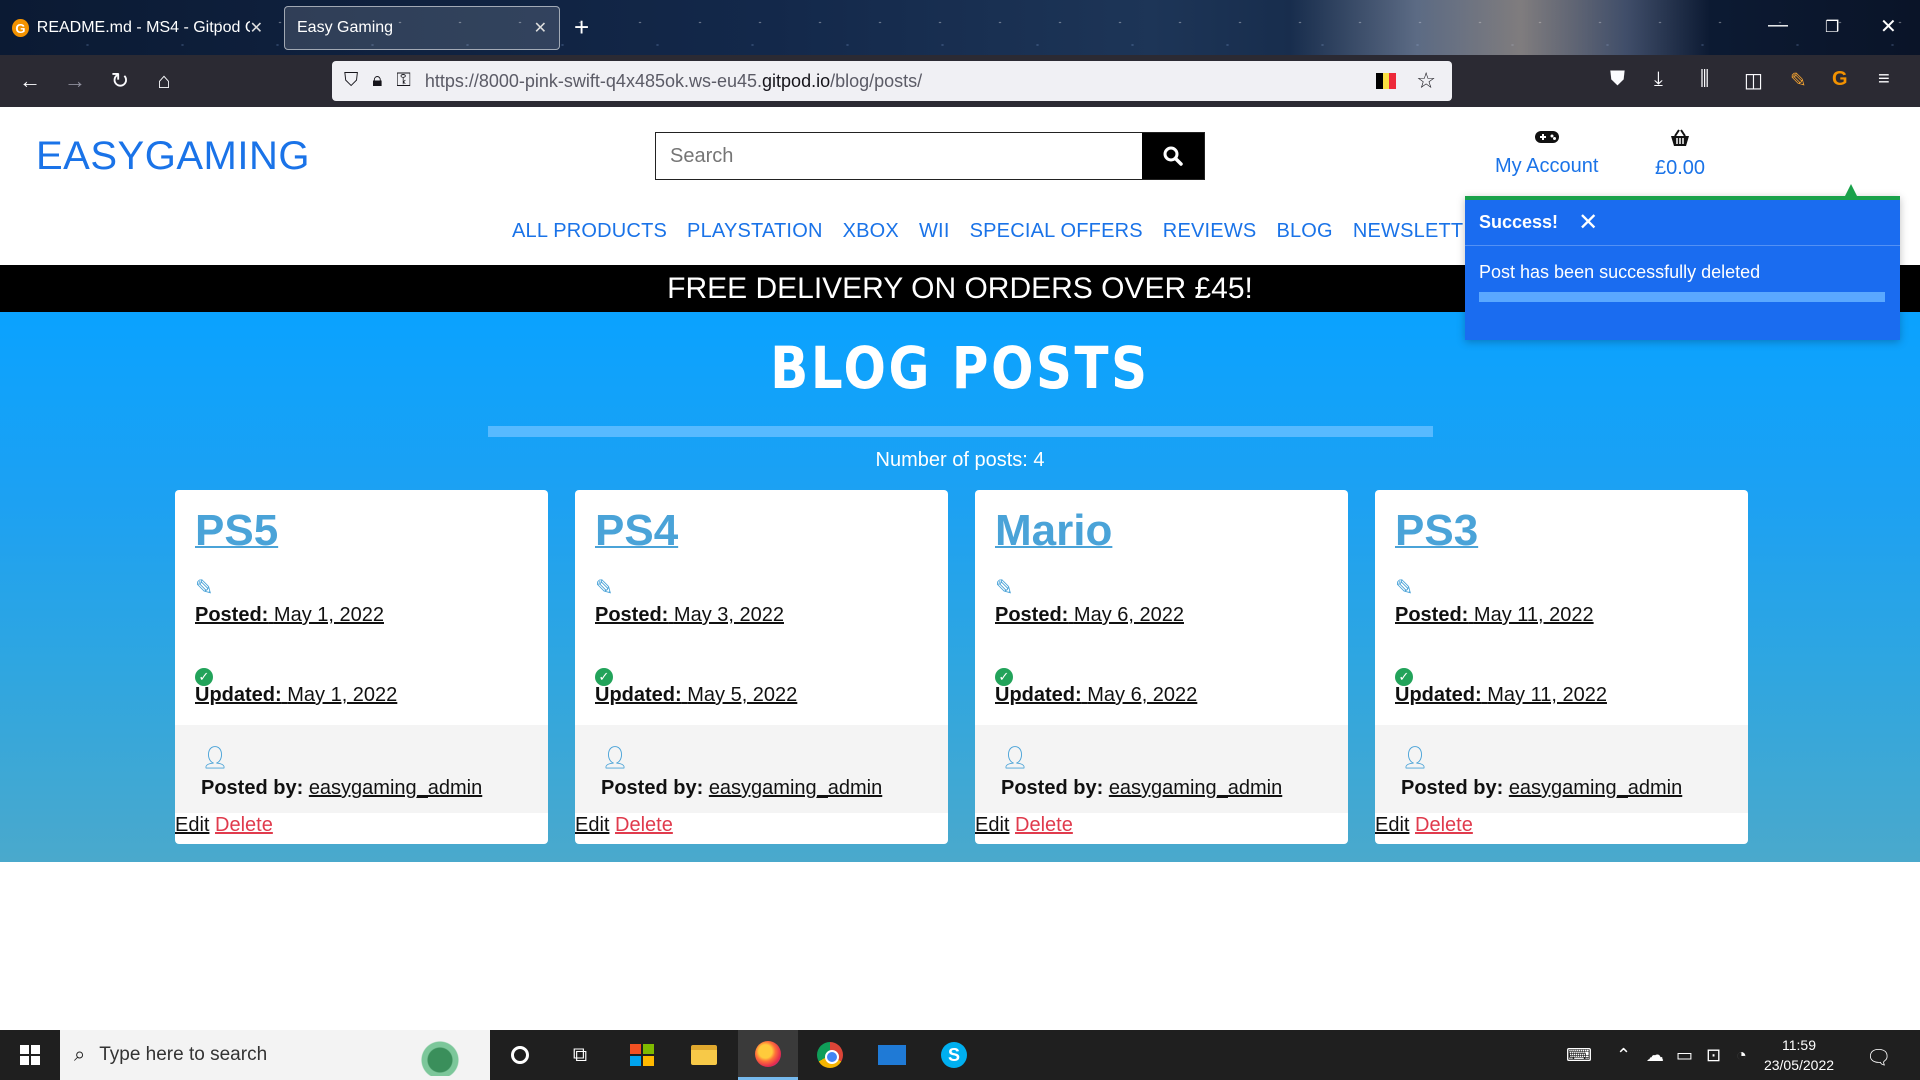 This screenshot has width=1920, height=1080. What do you see at coordinates (589, 231) in the screenshot?
I see `nav-all-products: ALL PRODUCTS` at bounding box center [589, 231].